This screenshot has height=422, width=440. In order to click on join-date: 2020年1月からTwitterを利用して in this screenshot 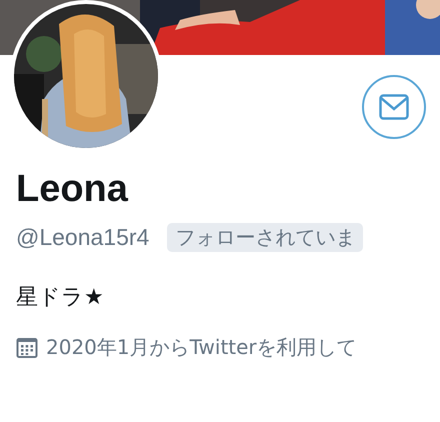, I will do `click(201, 347)`.